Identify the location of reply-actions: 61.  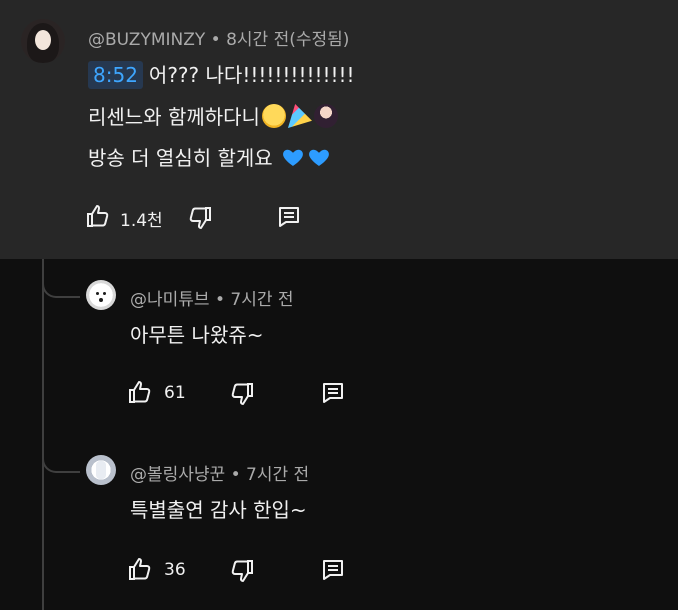
(244, 392).